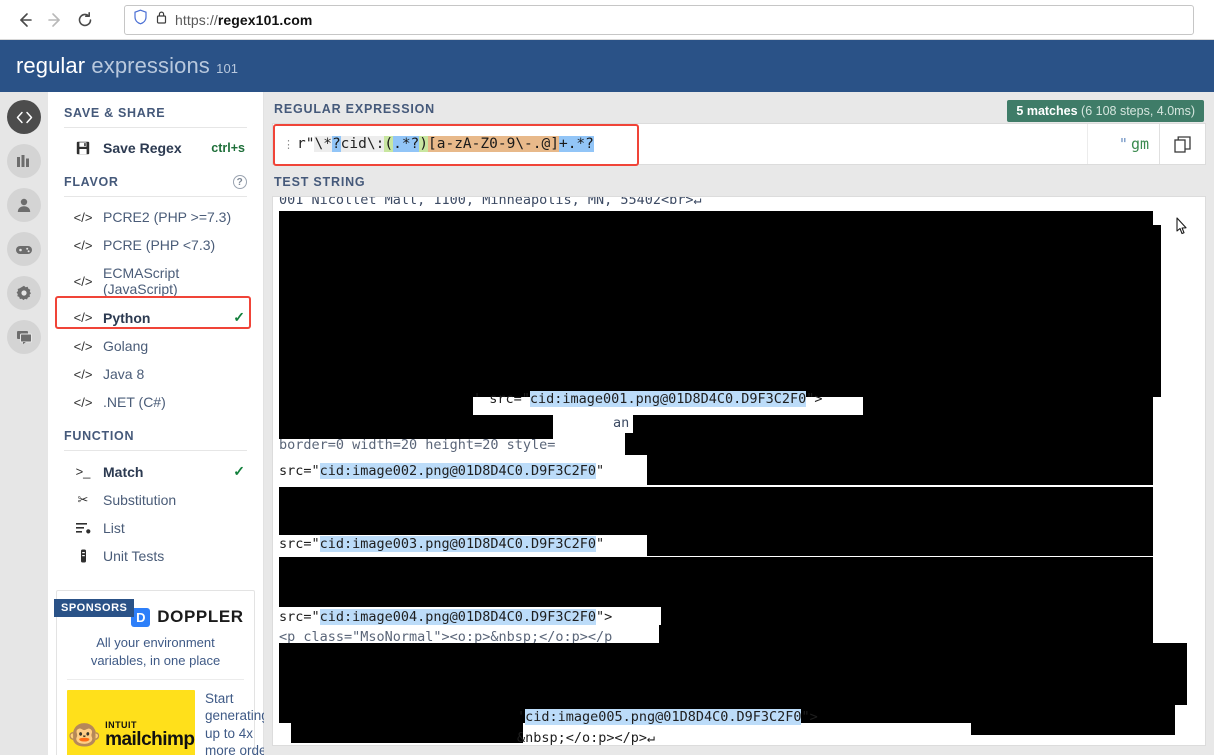  I want to click on doppler-name: DOPPLER, so click(200, 616).